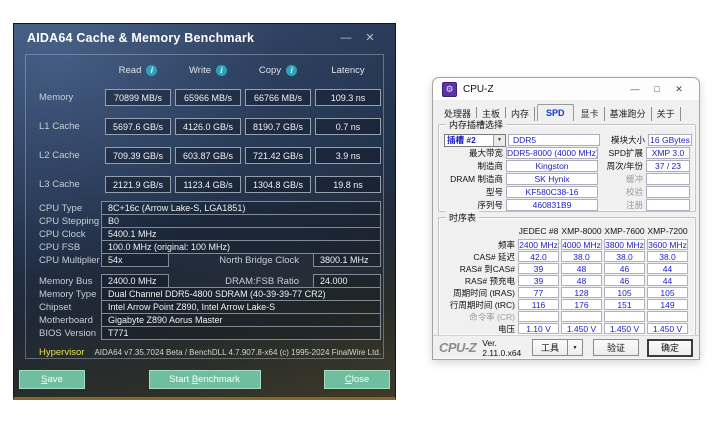 This screenshot has height=431, width=720. What do you see at coordinates (204, 333) in the screenshot?
I see `bios-version-row: BIOS Version T771` at bounding box center [204, 333].